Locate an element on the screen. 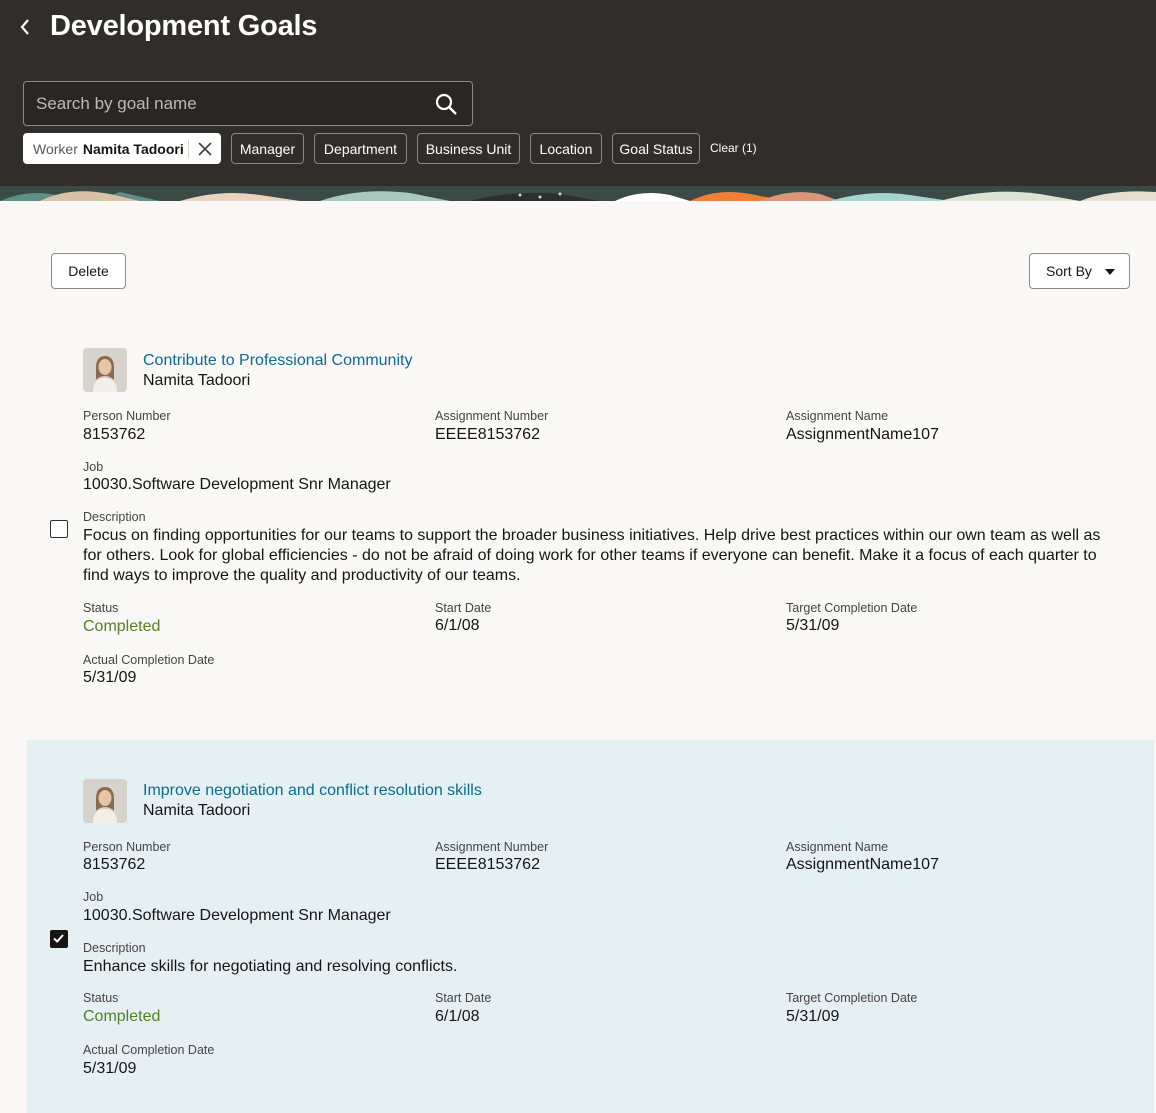 The width and height of the screenshot is (1156, 1113). filter-chip-manager: Manager is located at coordinates (267, 148).